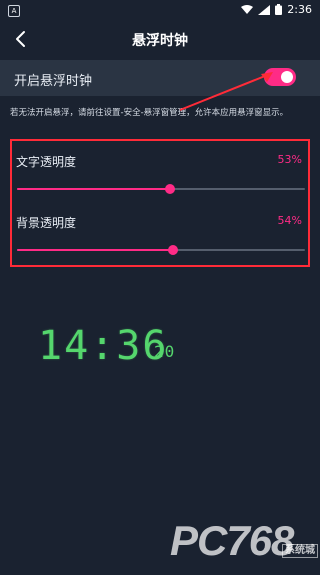 This screenshot has width=320, height=575. I want to click on text-opacity-track, so click(161, 189).